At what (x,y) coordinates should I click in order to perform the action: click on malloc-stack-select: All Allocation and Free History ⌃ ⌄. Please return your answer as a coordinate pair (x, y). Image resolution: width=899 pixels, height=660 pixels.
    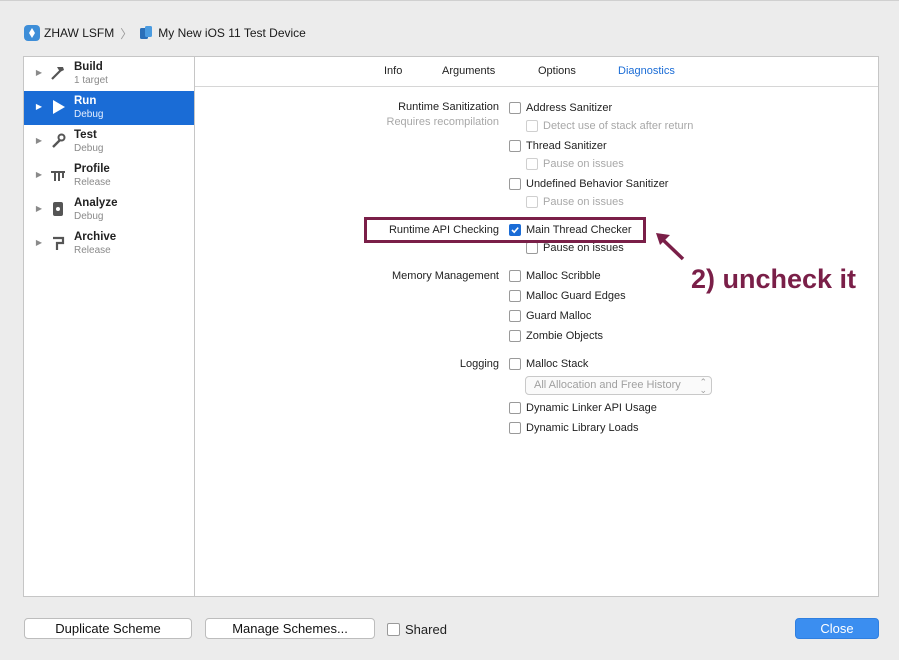
    Looking at the image, I should click on (618, 385).